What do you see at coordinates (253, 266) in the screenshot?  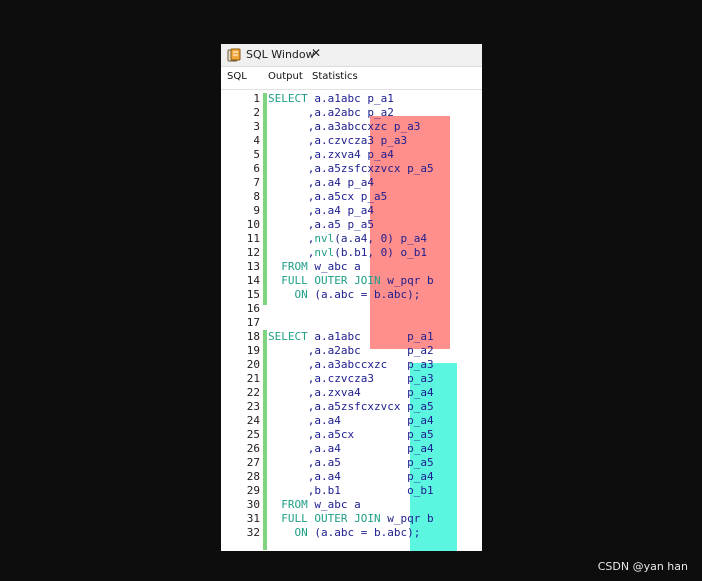 I see `line-number: 13` at bounding box center [253, 266].